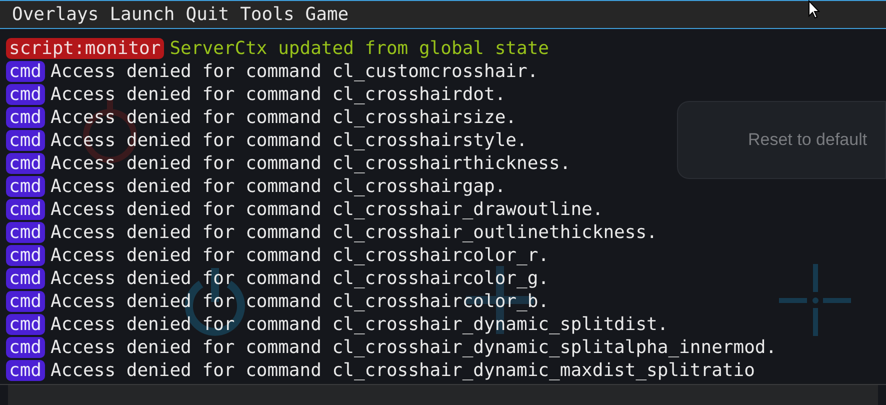 The height and width of the screenshot is (405, 886). What do you see at coordinates (278, 94) in the screenshot?
I see `log-message: Access denied for command cl_crosshairdot.` at bounding box center [278, 94].